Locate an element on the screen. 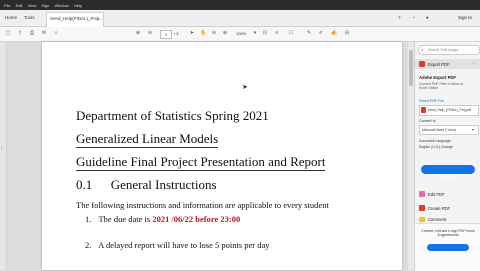  doc-lang-label: Document Language: is located at coordinates (435, 141).